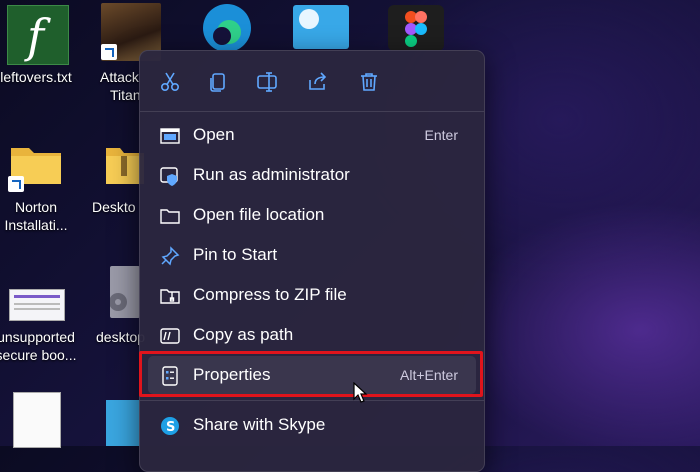 The image size is (700, 472). What do you see at coordinates (170, 136) in the screenshot?
I see `open-window-icon` at bounding box center [170, 136].